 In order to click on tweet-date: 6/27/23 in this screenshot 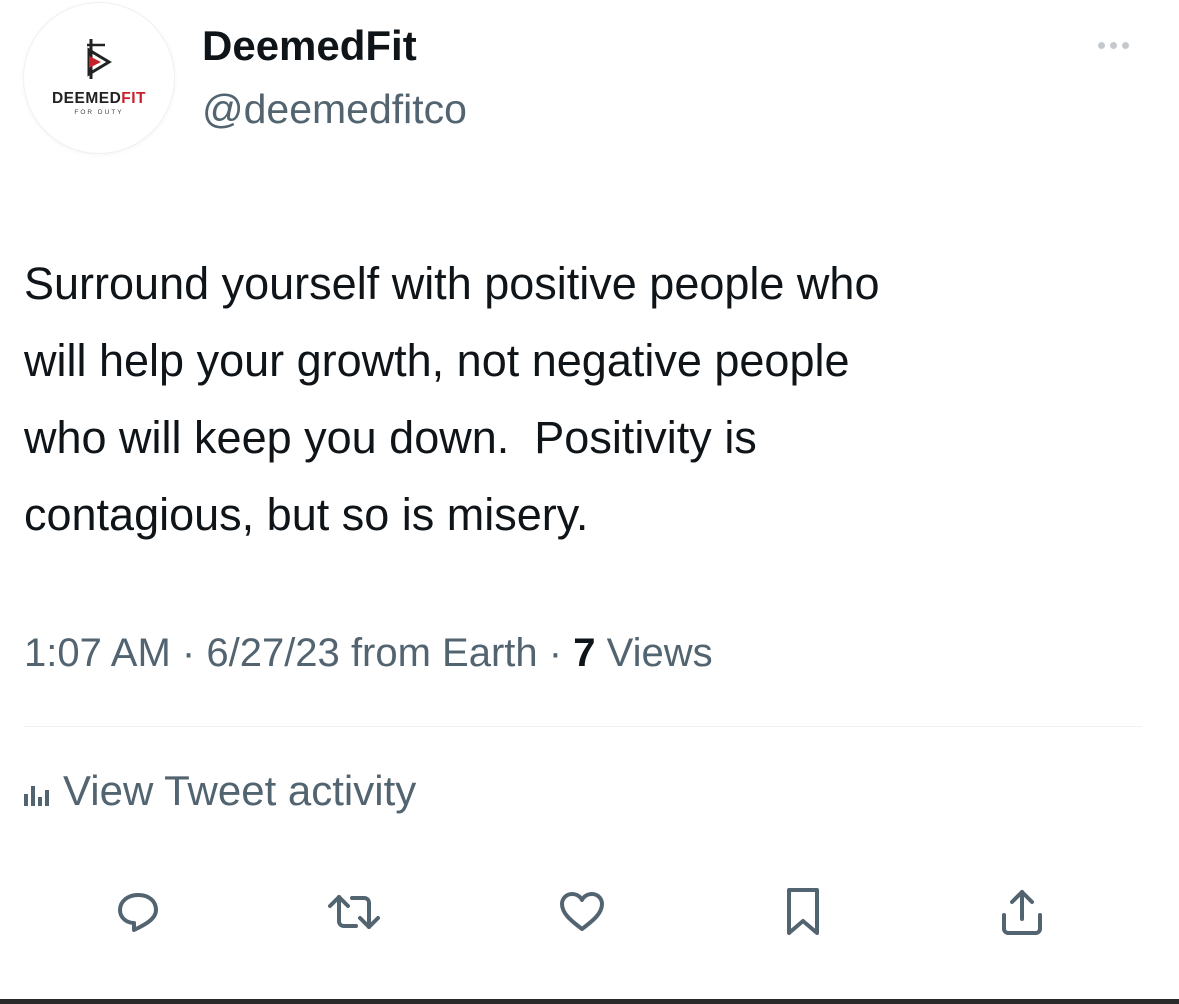, I will do `click(272, 653)`.